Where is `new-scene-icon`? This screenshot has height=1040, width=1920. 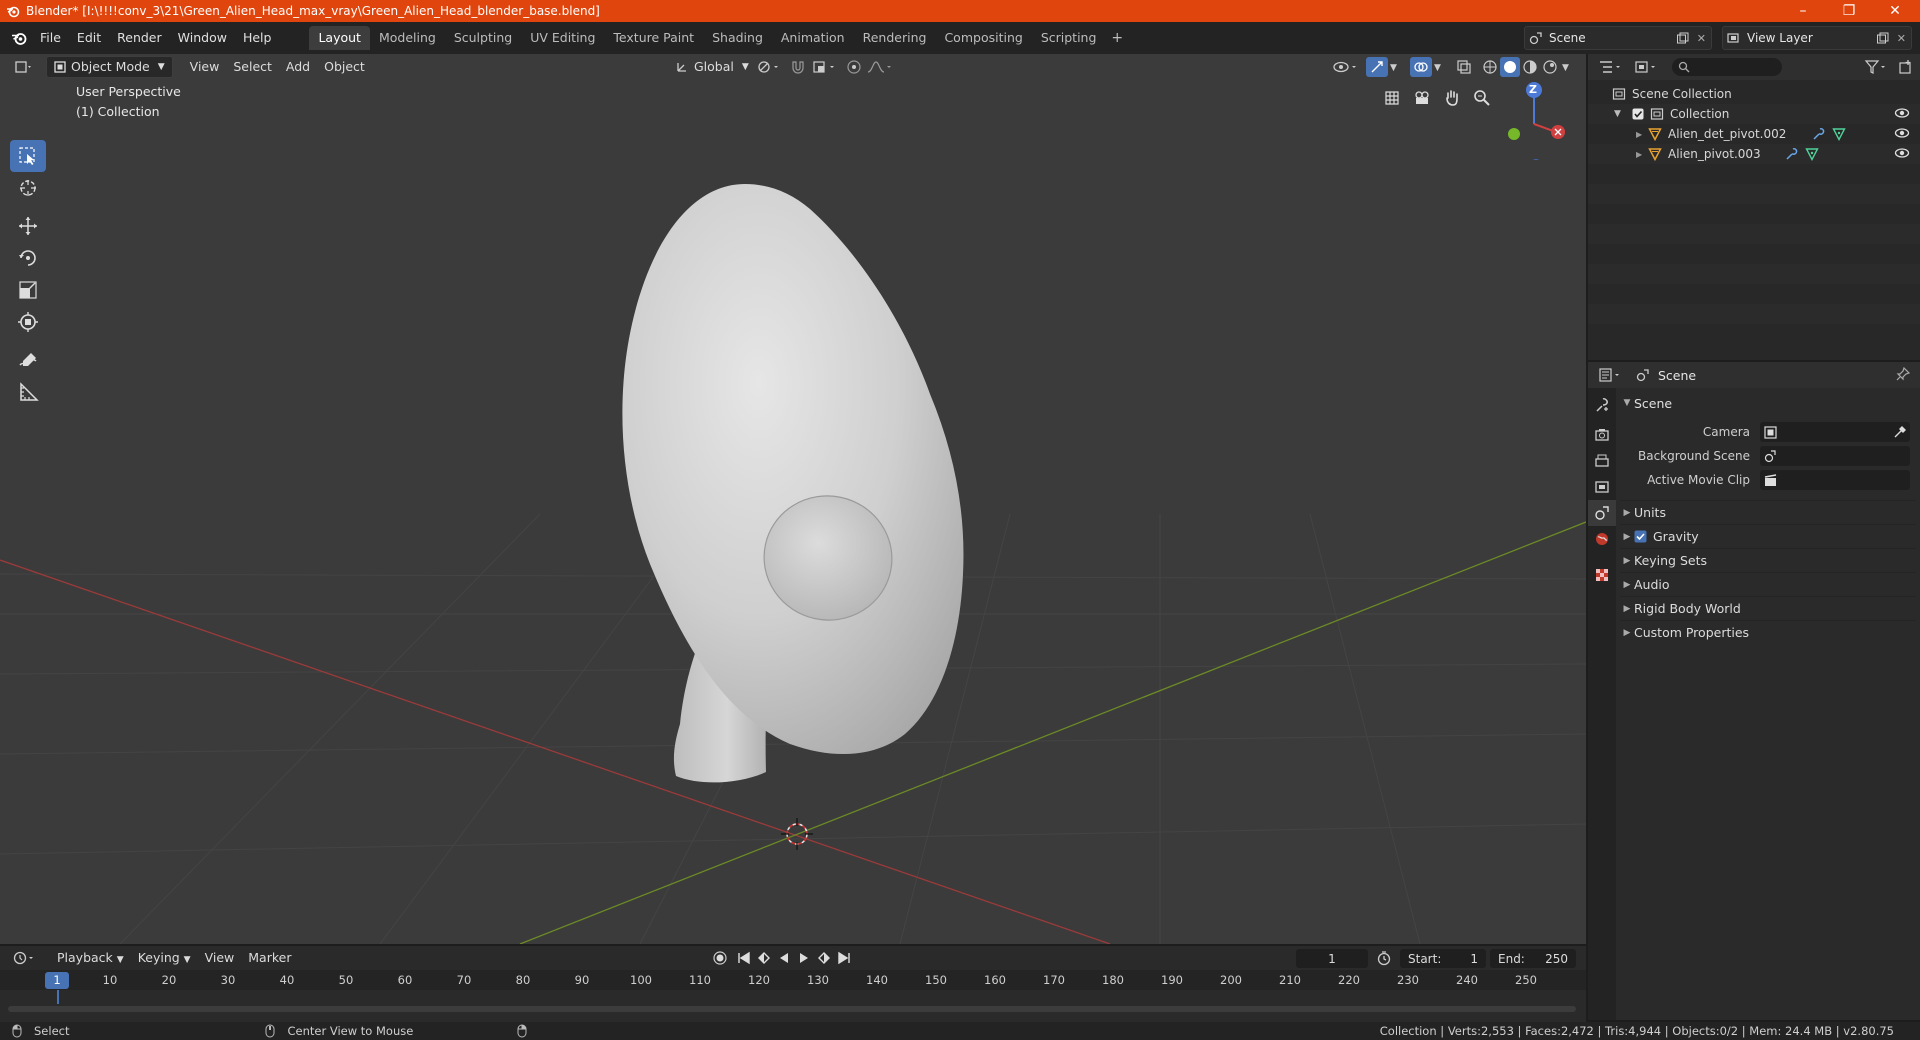 new-scene-icon is located at coordinates (1682, 38).